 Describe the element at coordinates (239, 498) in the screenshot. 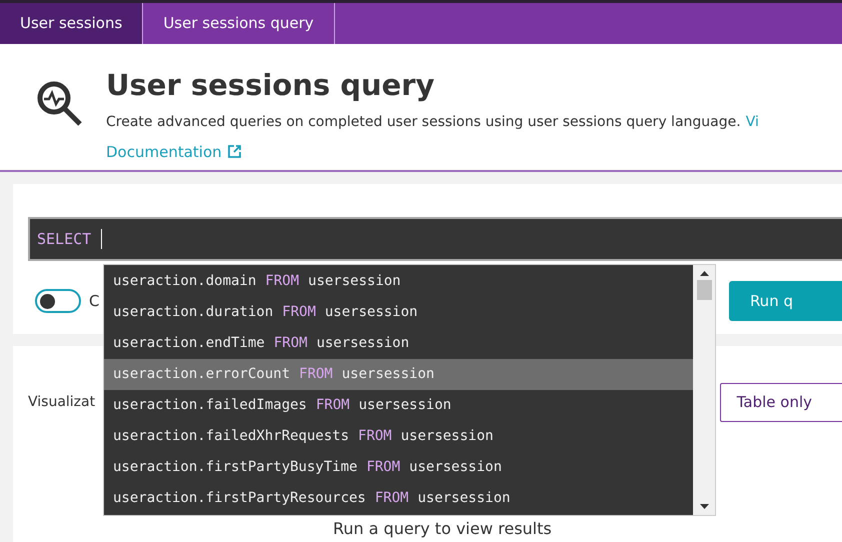

I see `suggestion-field: useraction.firstPartyResources` at that location.